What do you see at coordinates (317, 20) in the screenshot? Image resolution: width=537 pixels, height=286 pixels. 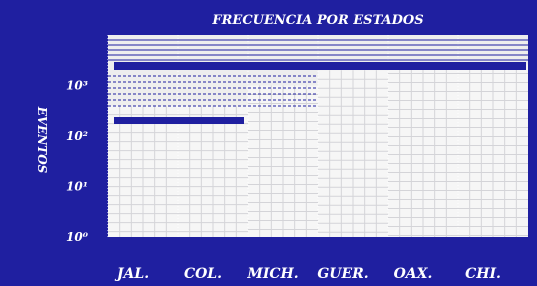 I see `chart-title: FRECUENCIA POR ESTADOS` at bounding box center [317, 20].